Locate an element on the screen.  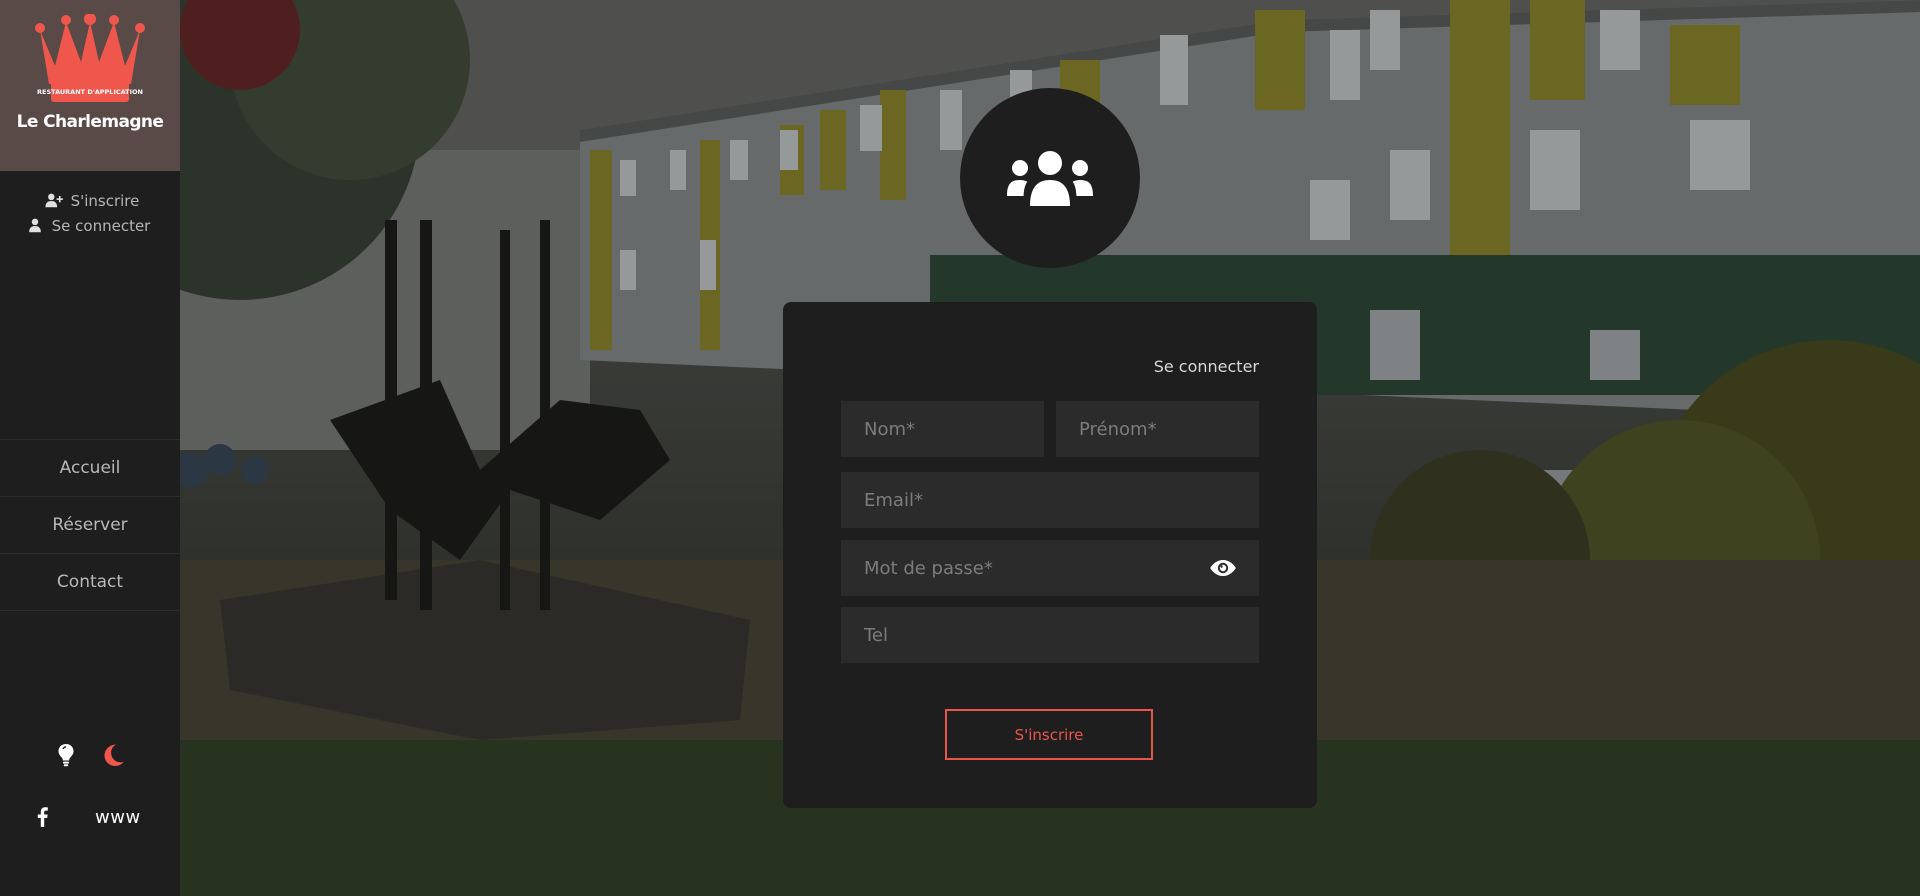
register-submit-button: S'inscrire is located at coordinates (1049, 734).